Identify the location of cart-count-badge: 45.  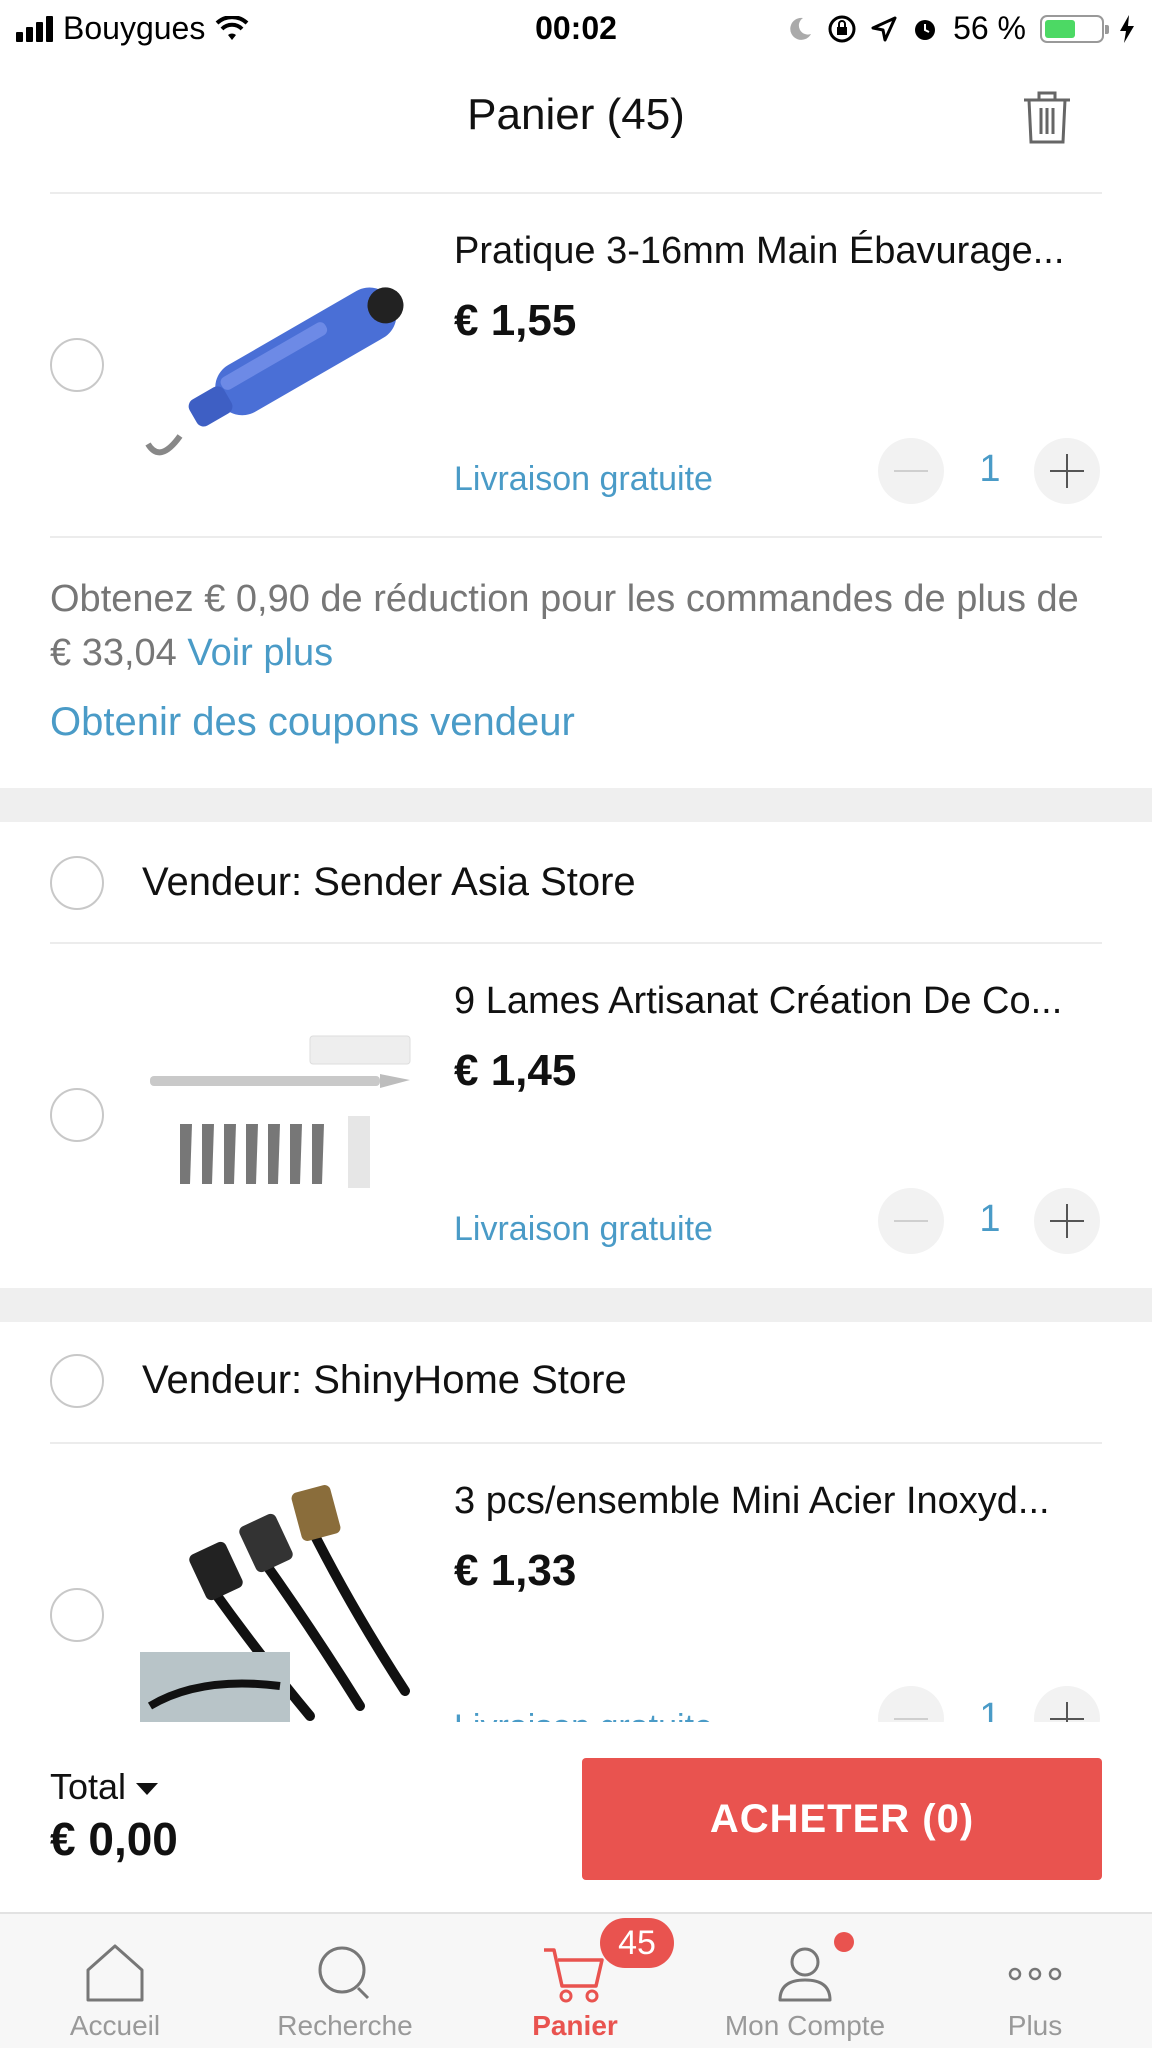
(637, 1943).